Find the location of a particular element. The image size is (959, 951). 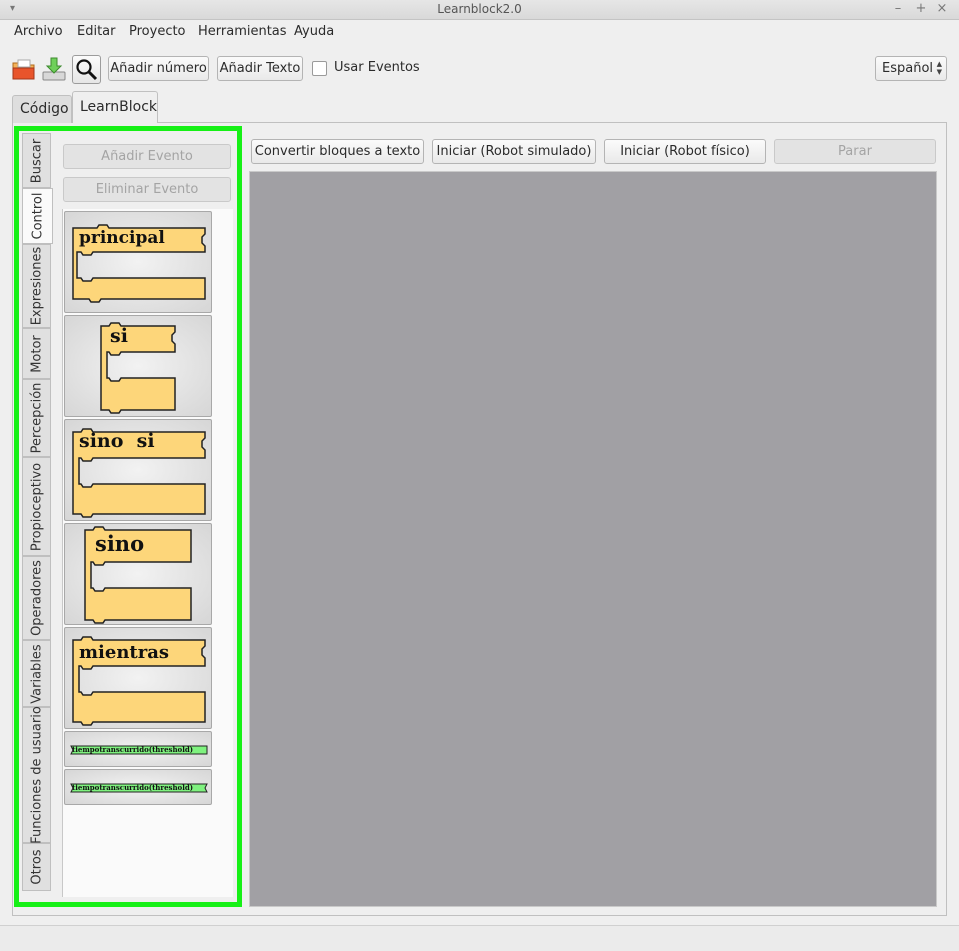

side-tab-propioceptivo: Propioceptivo is located at coordinates (36, 506).